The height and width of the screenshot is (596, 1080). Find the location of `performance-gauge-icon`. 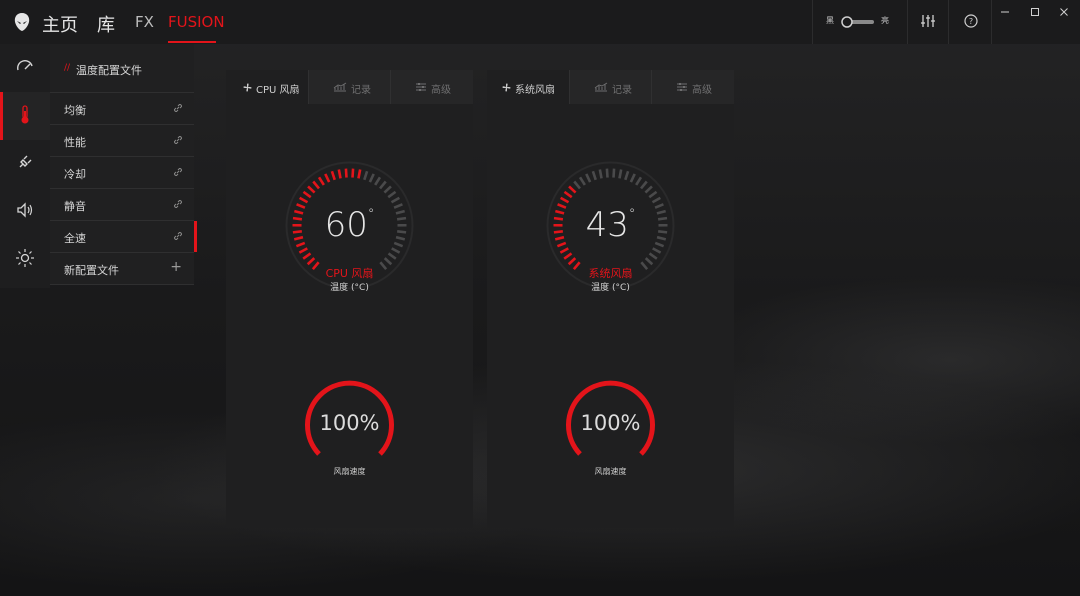

performance-gauge-icon is located at coordinates (25, 65).